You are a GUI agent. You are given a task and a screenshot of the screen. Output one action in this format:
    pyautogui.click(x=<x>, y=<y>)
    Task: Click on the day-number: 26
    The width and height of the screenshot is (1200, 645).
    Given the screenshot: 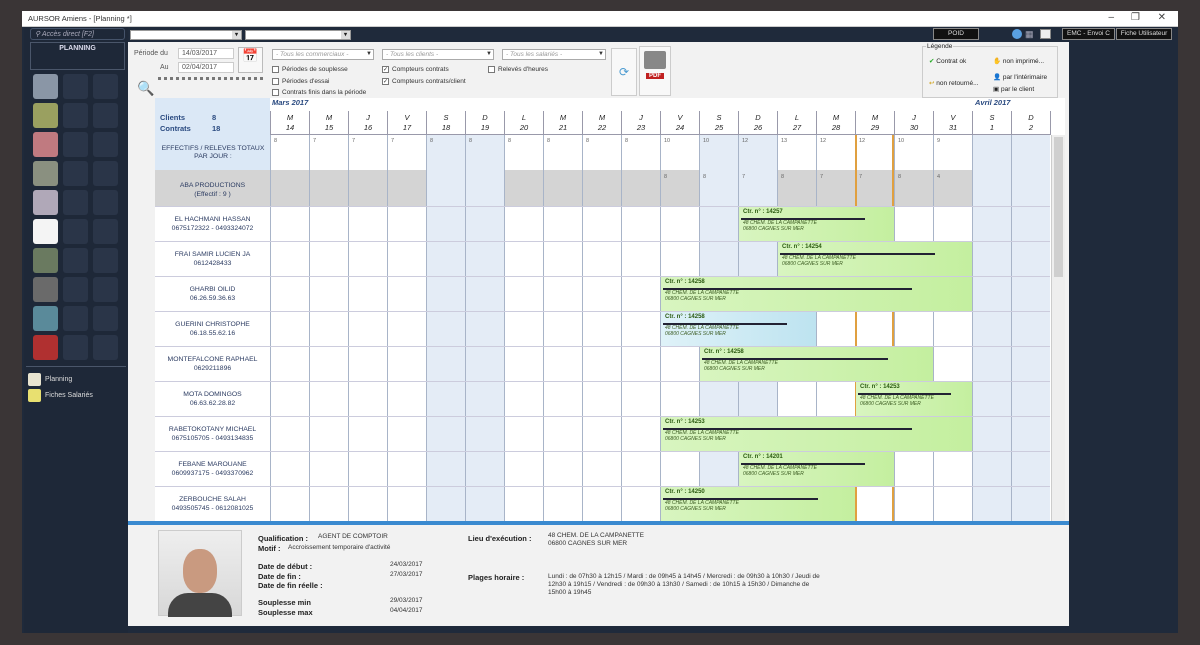 What is the action you would take?
    pyautogui.click(x=758, y=127)
    